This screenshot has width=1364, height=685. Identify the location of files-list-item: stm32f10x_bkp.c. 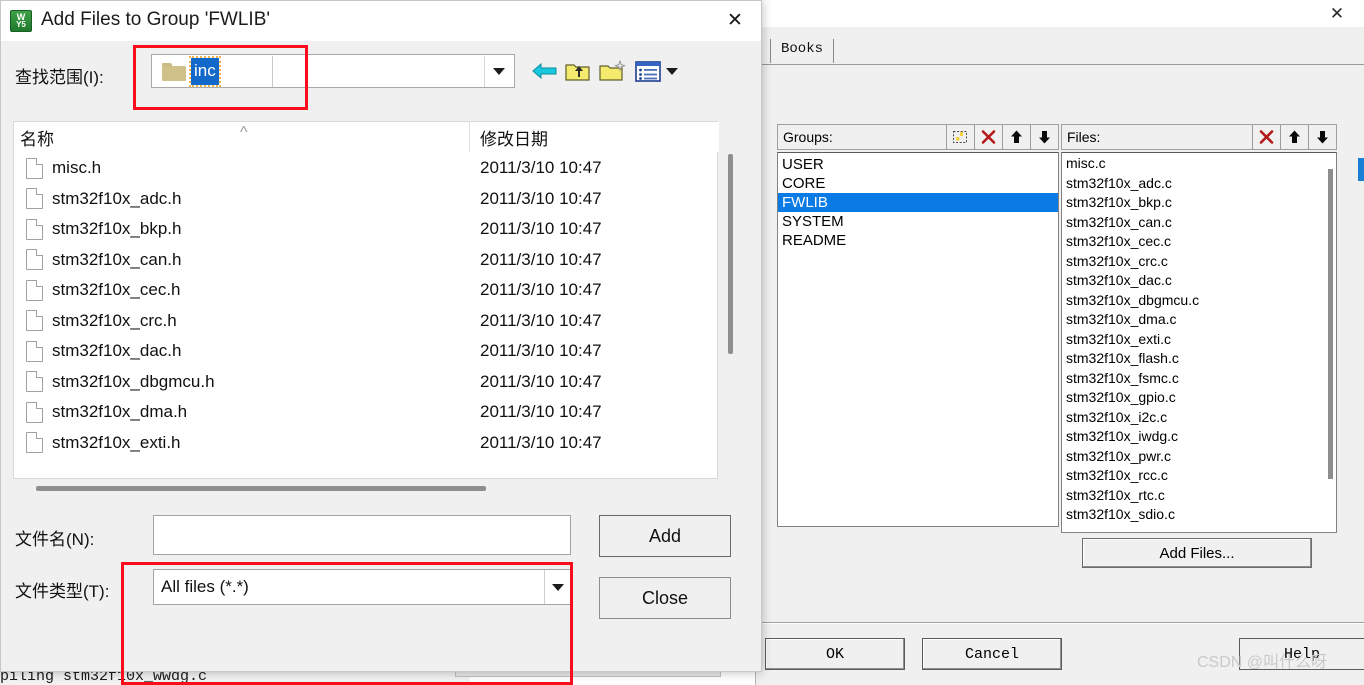
(1199, 203).